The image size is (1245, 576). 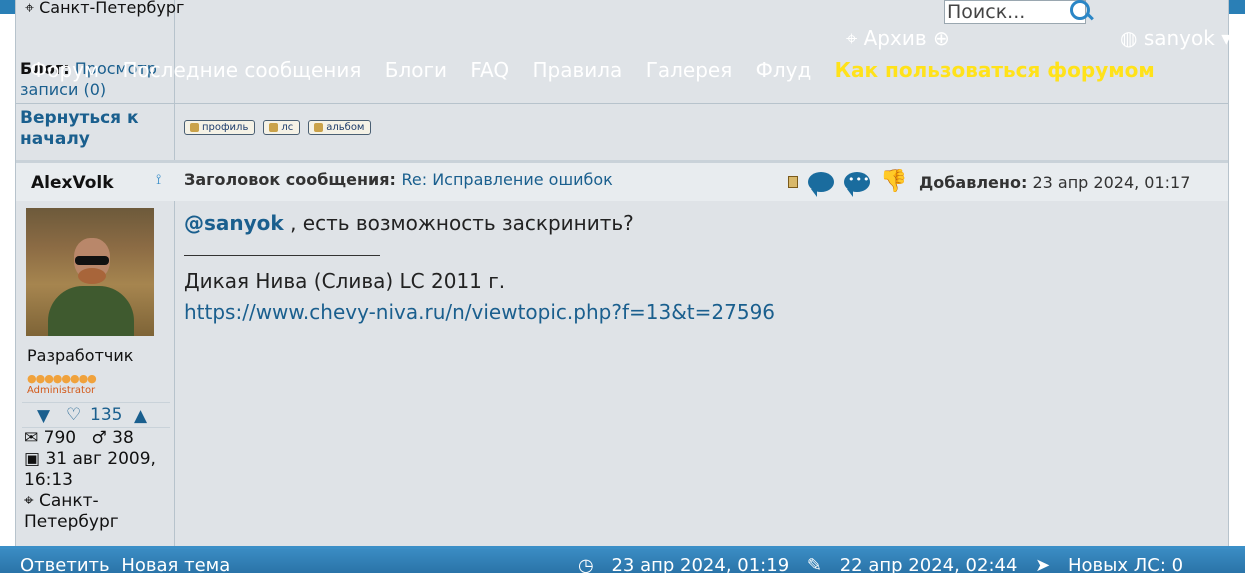 I want to click on reply-icon, so click(x=857, y=184).